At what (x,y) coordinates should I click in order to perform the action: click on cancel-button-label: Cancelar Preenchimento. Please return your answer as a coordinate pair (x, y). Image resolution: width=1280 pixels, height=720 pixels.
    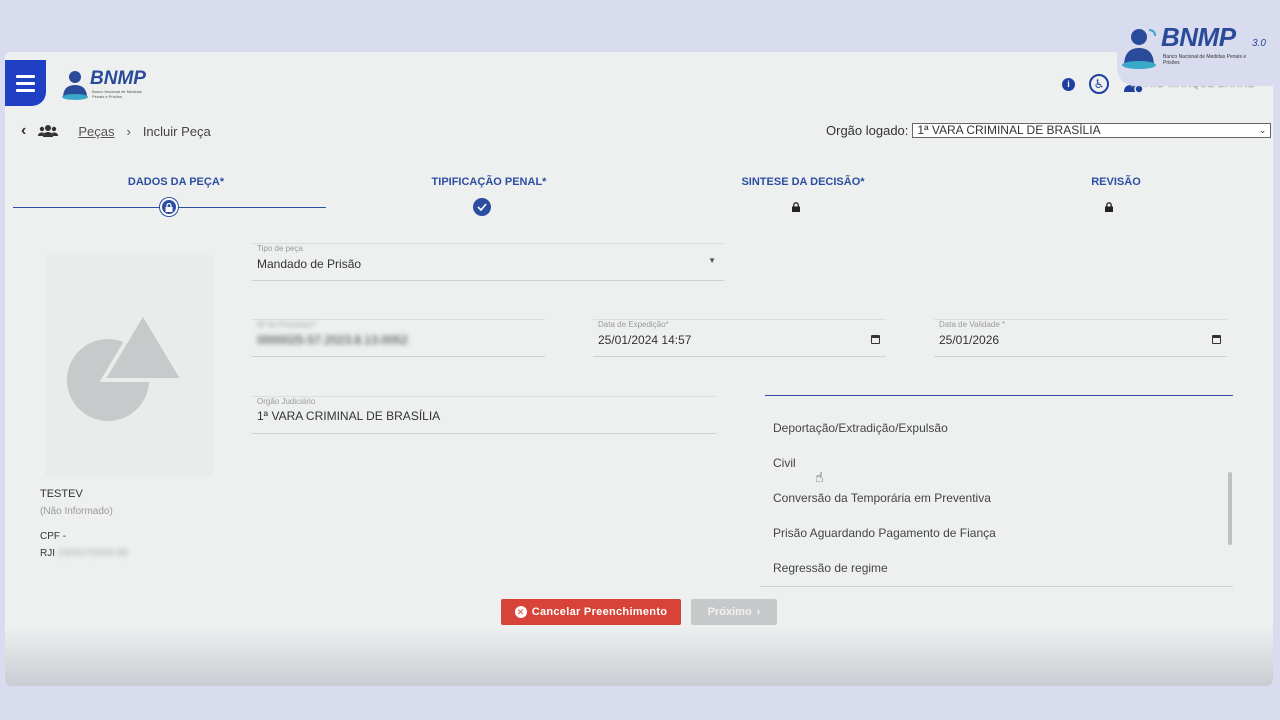
    Looking at the image, I should click on (599, 612).